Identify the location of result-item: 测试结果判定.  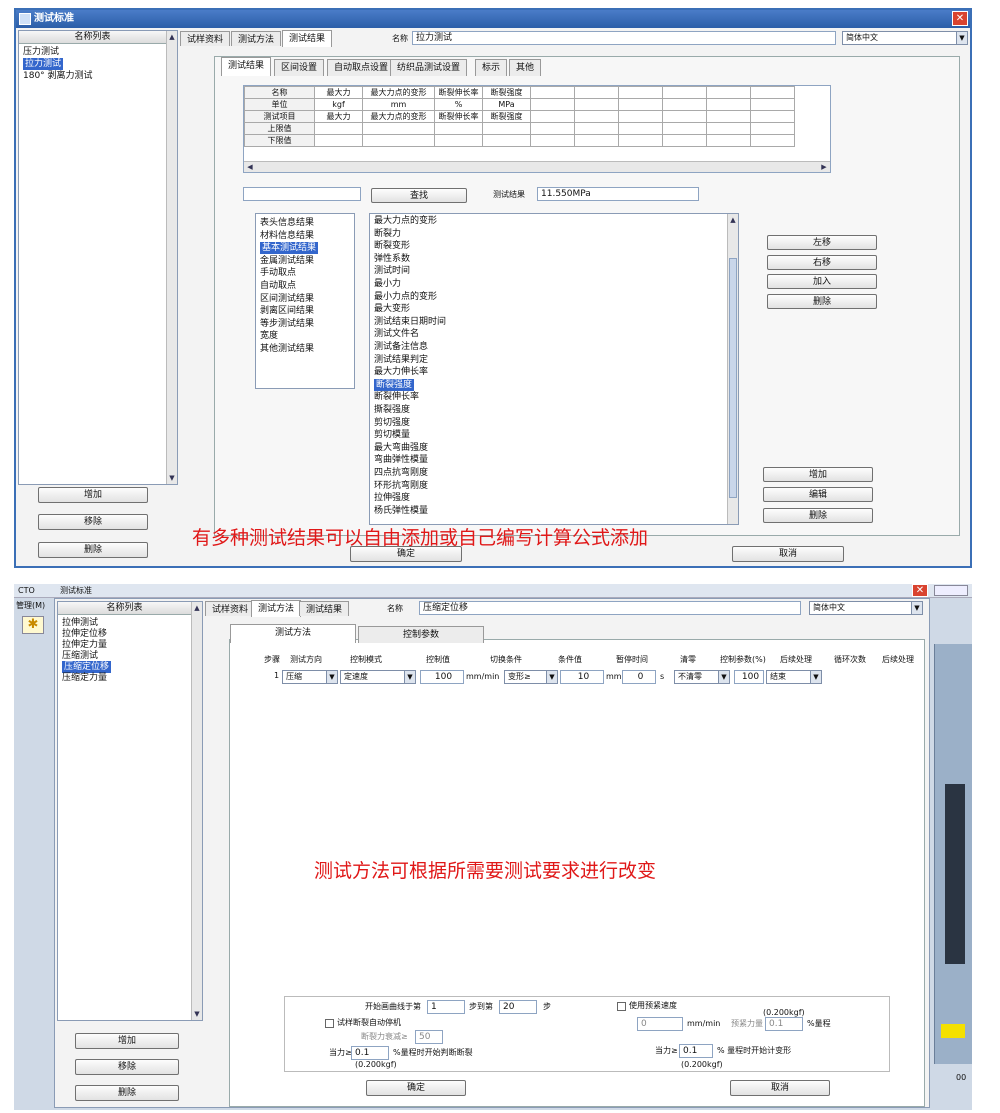
(401, 360).